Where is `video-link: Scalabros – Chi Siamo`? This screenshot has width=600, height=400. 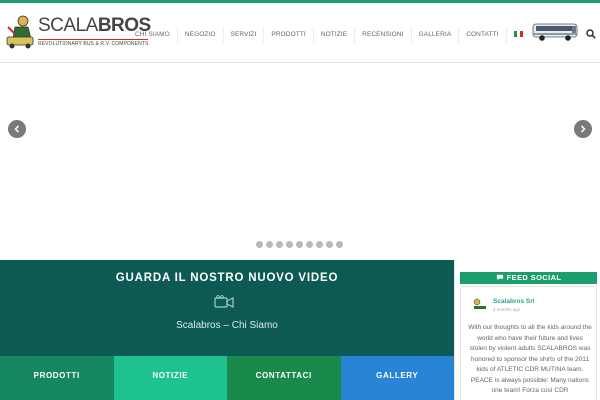
video-link: Scalabros – Chi Siamo is located at coordinates (227, 325).